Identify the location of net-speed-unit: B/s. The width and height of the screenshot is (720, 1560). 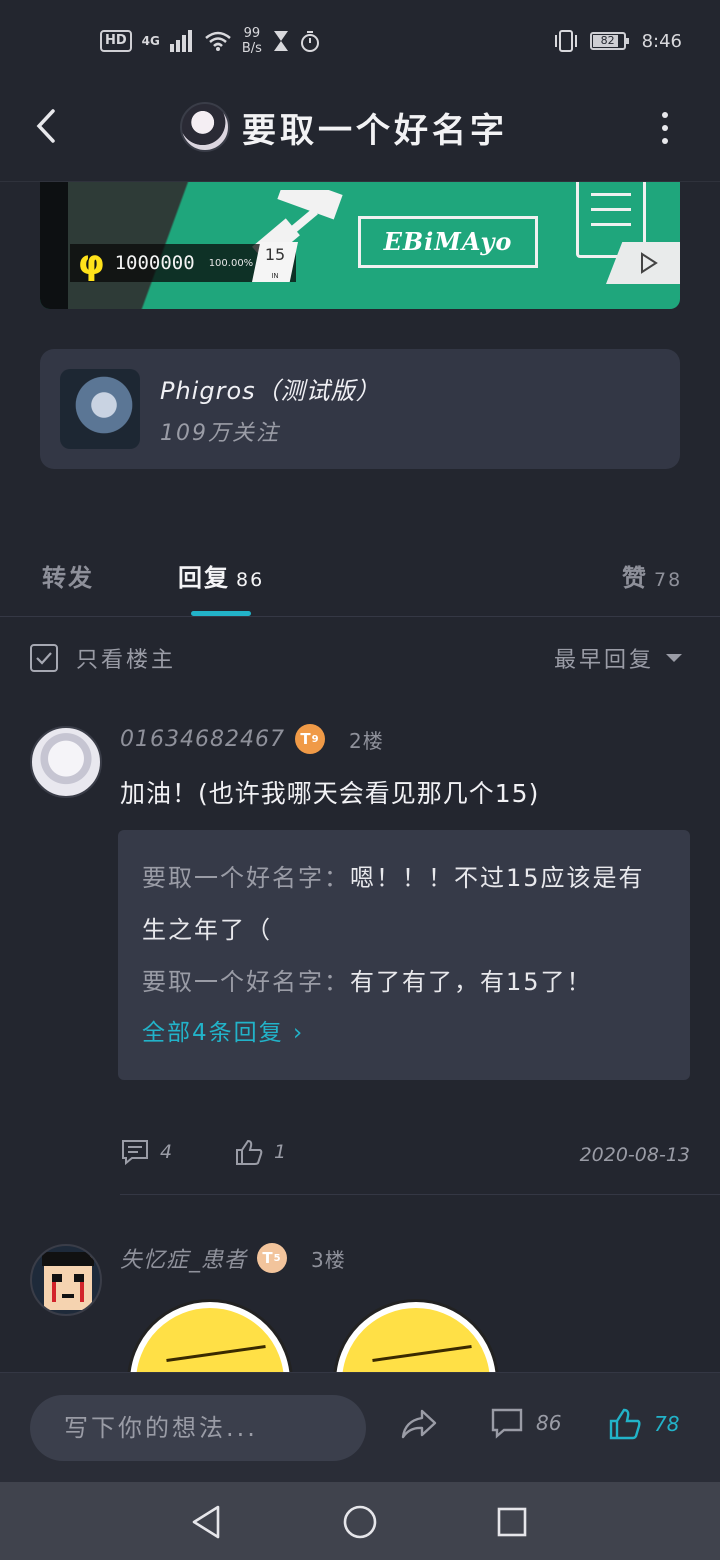
(251, 48).